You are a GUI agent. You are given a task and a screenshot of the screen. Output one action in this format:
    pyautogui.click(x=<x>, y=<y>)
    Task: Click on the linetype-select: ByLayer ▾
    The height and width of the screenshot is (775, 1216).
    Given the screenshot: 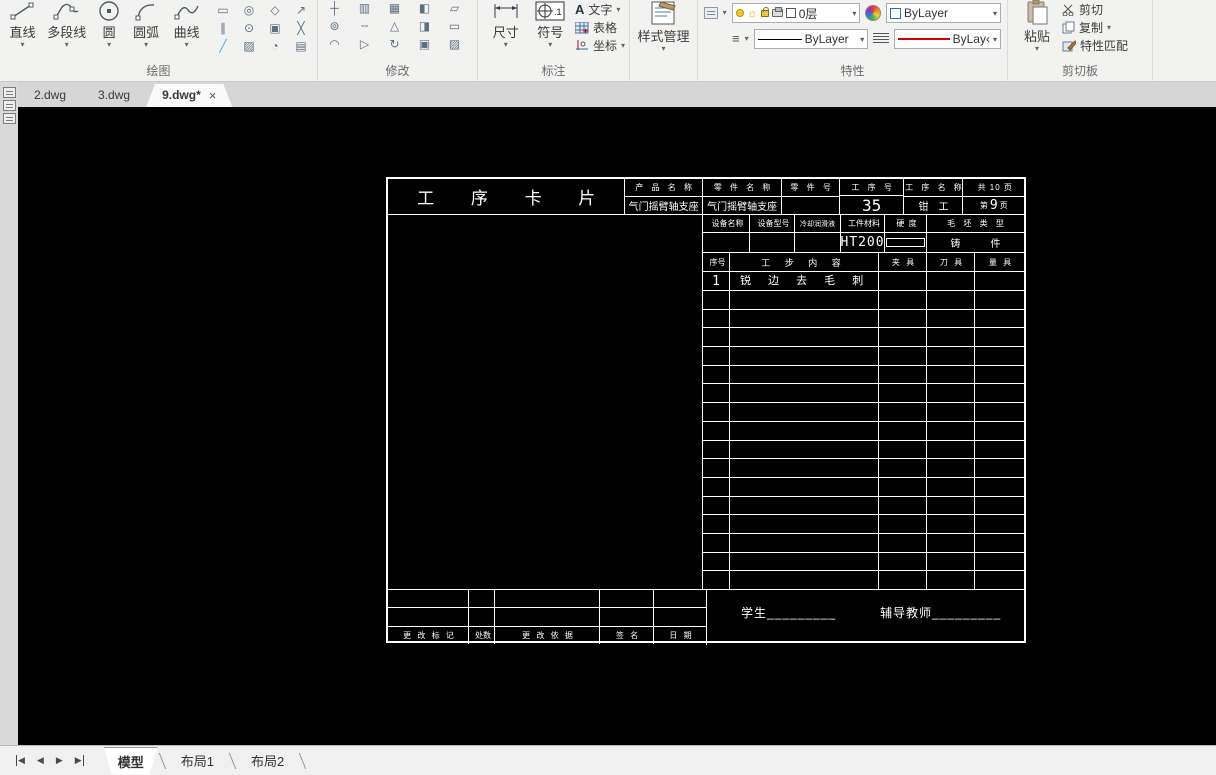 What is the action you would take?
    pyautogui.click(x=811, y=39)
    